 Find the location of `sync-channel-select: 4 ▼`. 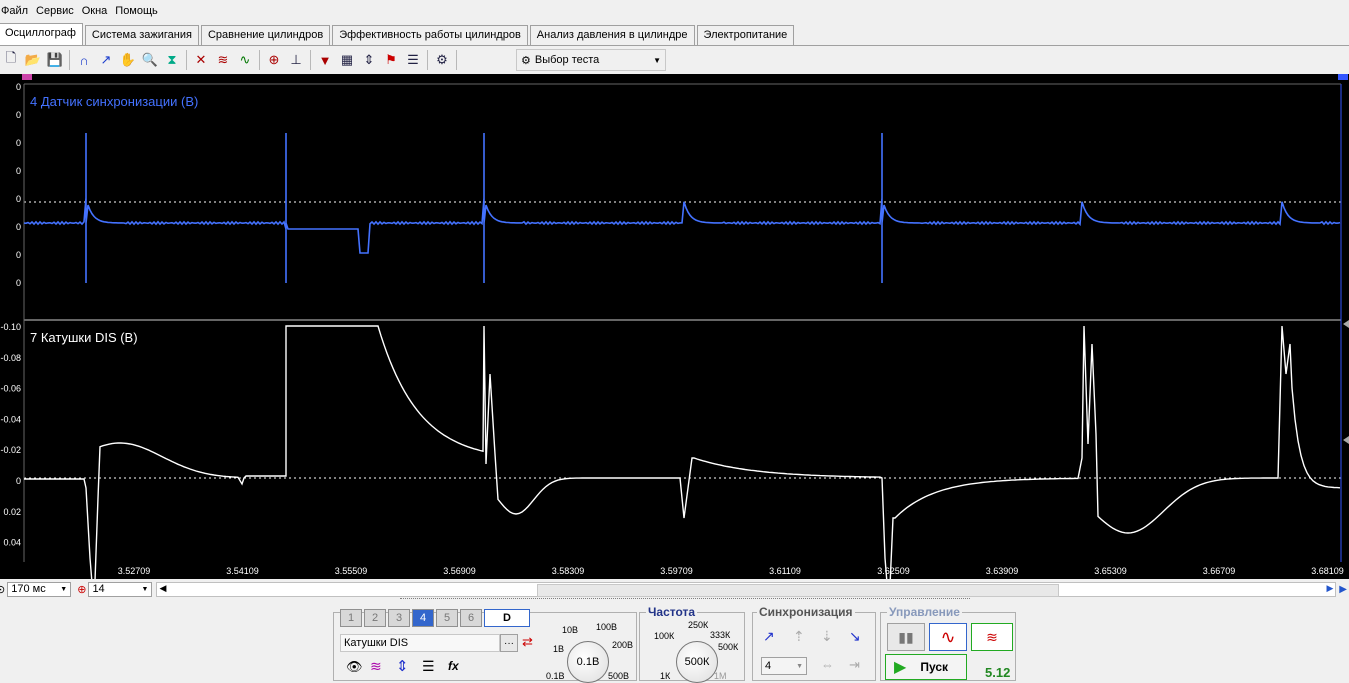

sync-channel-select: 4 ▼ is located at coordinates (784, 666).